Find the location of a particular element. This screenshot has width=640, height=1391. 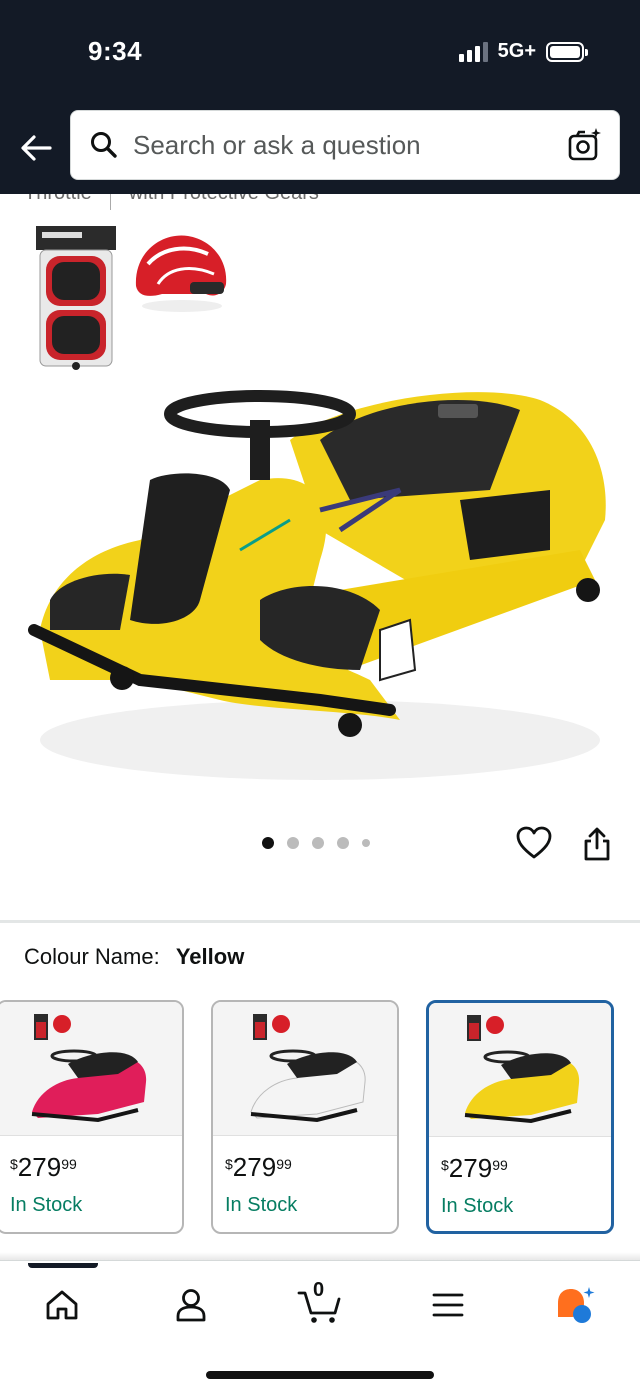

camera-search-button is located at coordinates (585, 145).